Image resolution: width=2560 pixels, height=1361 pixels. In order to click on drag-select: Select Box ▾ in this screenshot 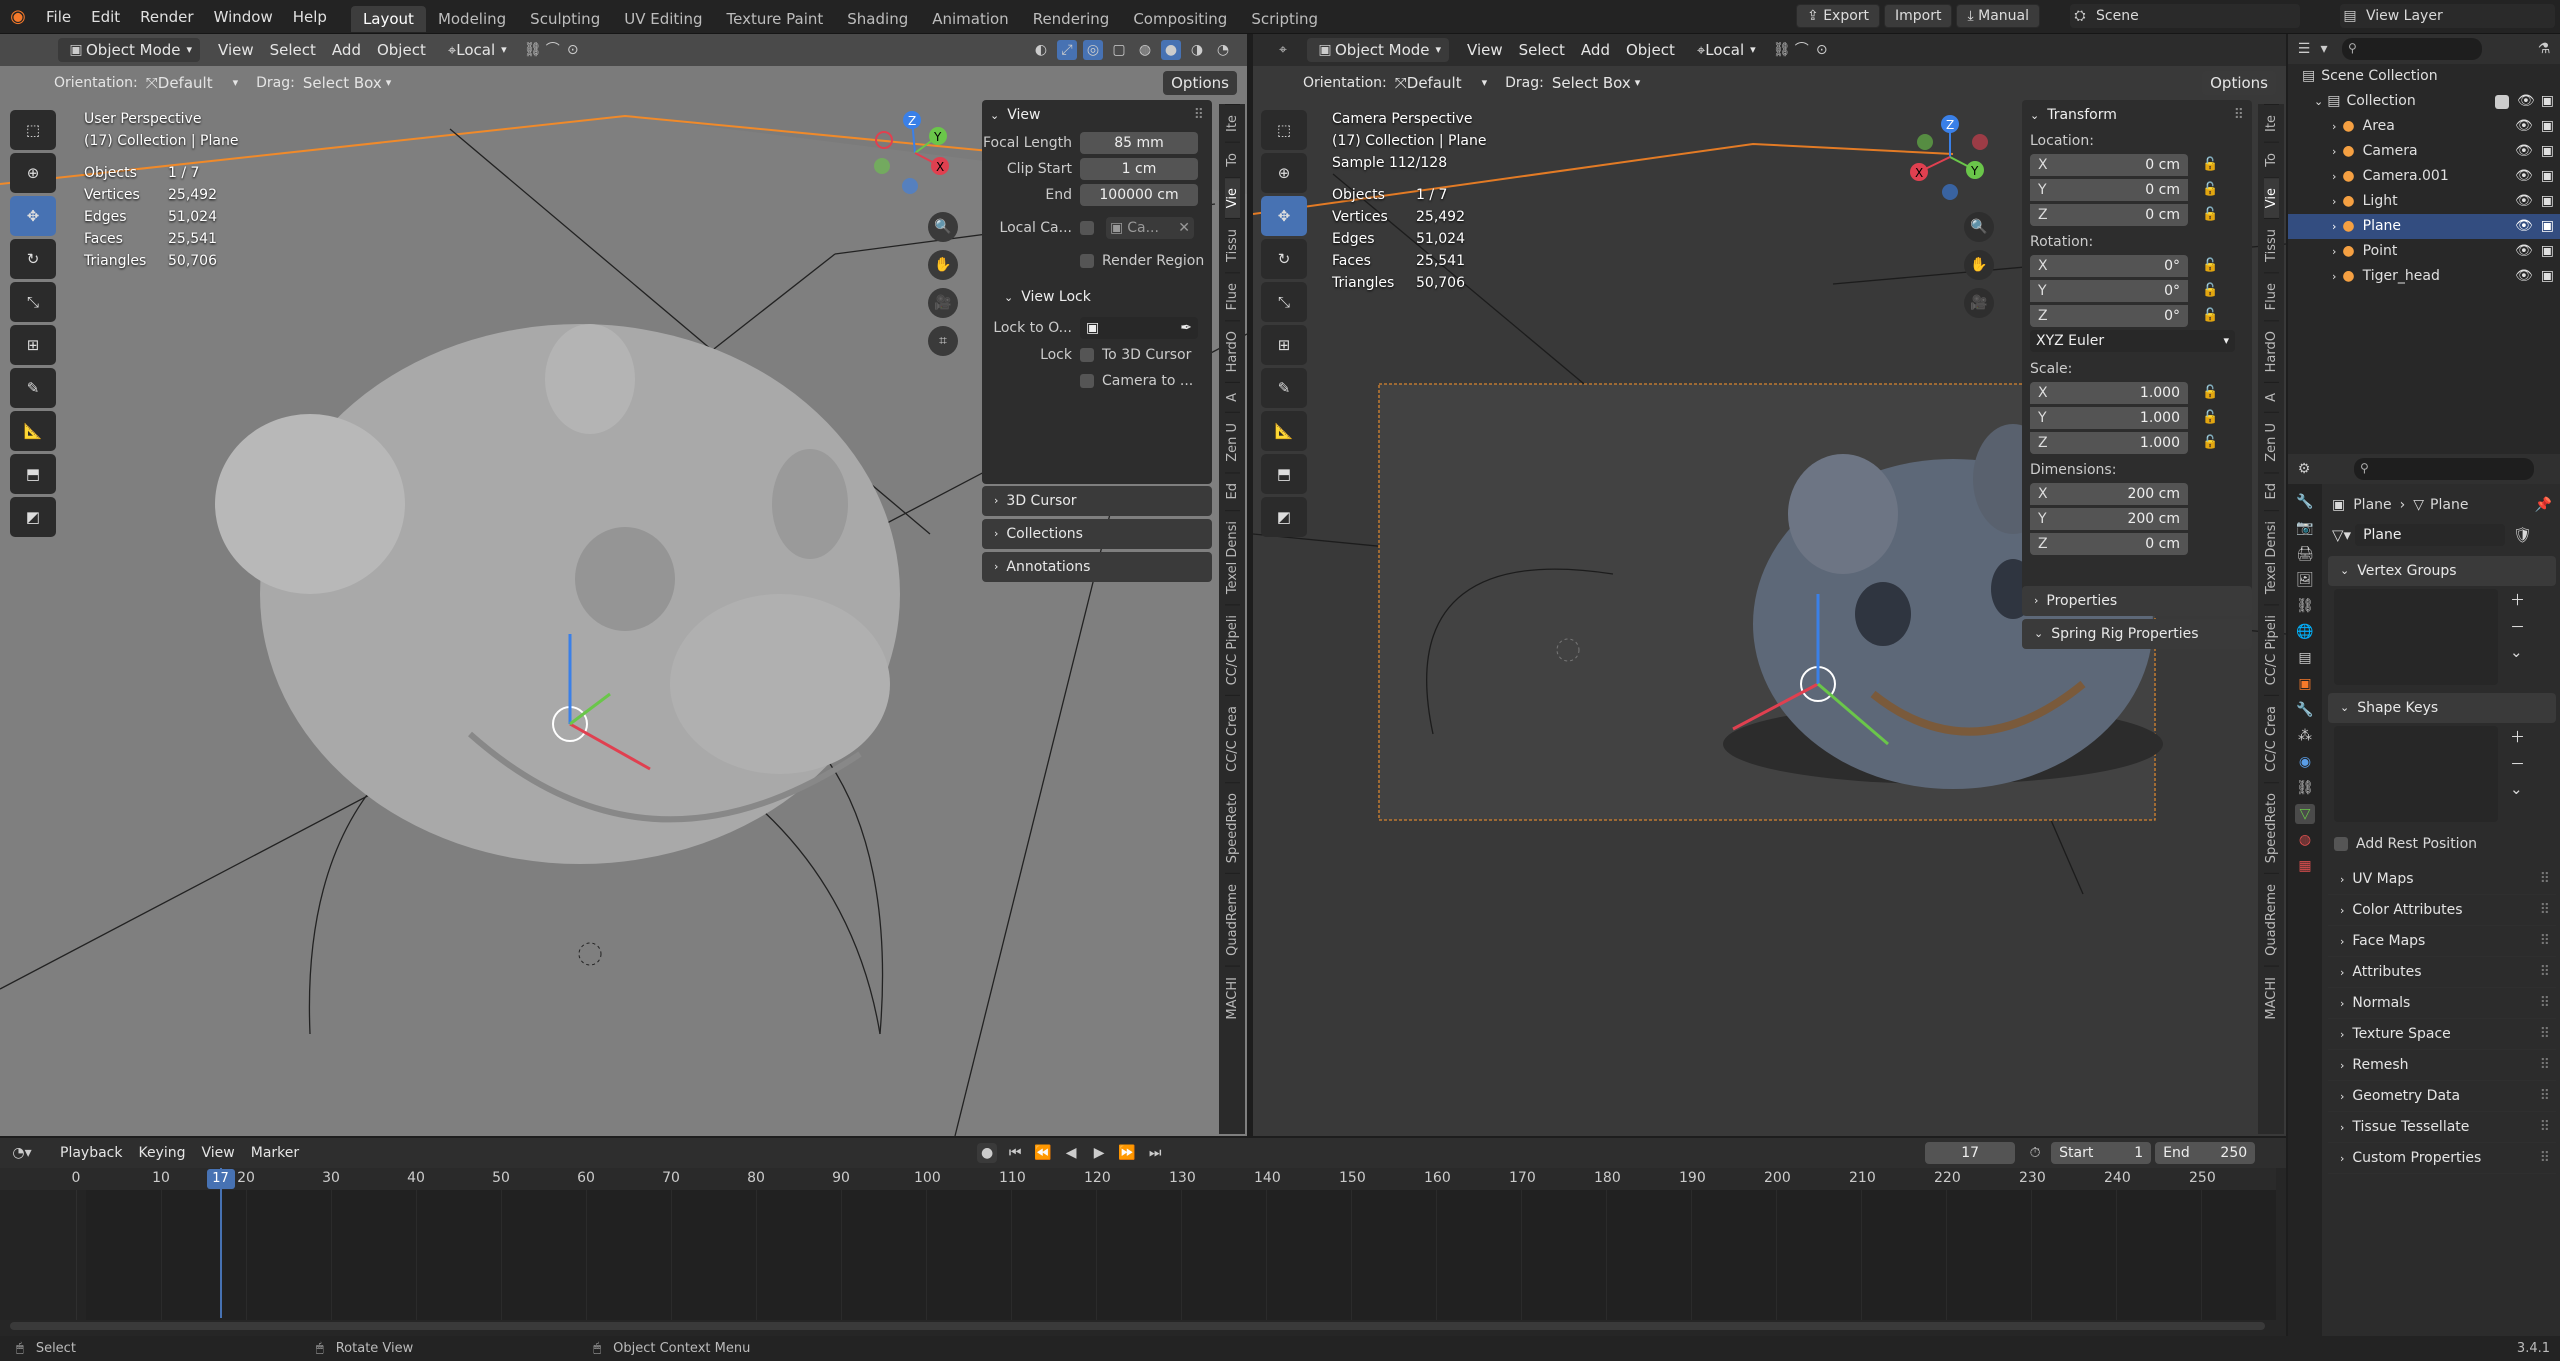, I will do `click(1596, 83)`.